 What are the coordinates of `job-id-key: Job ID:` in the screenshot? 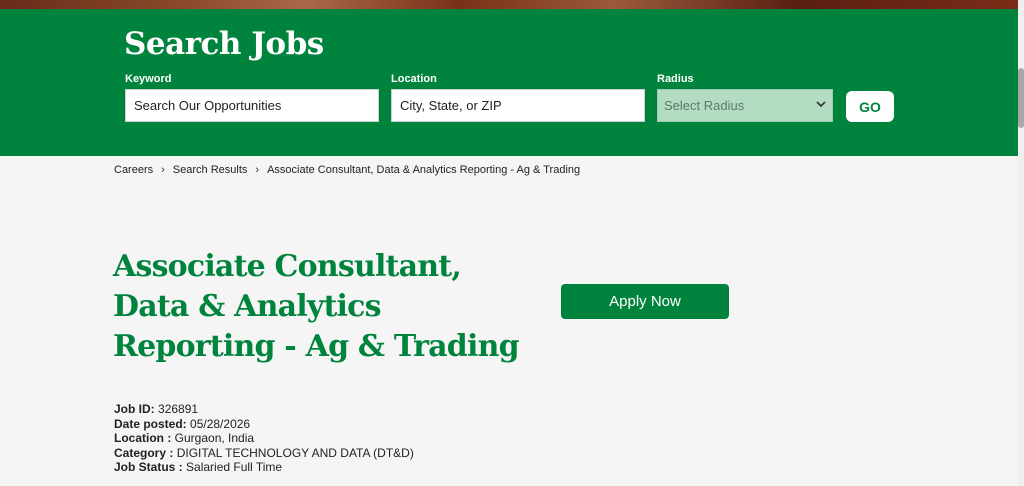 It's located at (134, 409).